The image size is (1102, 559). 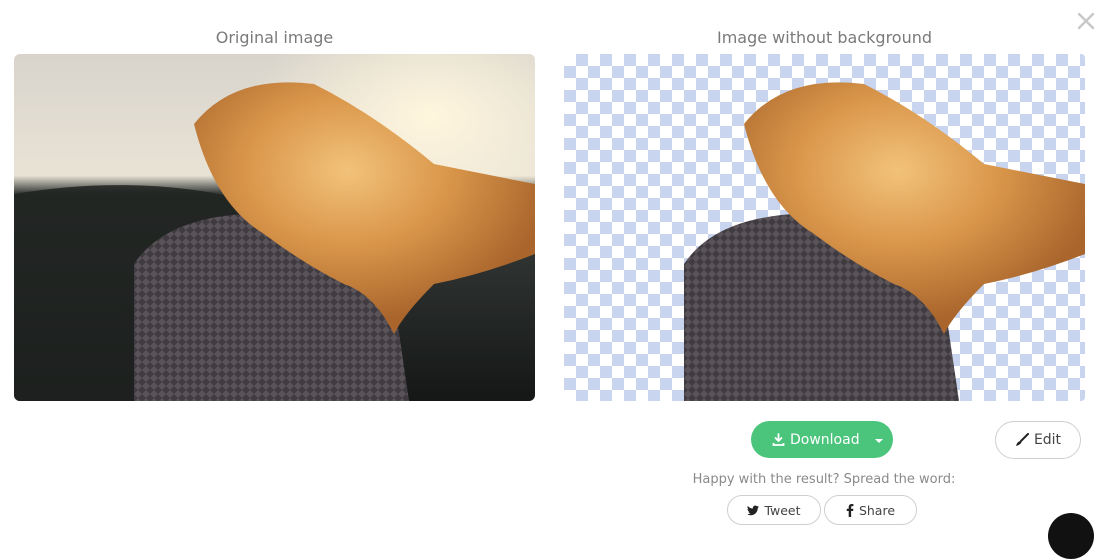 What do you see at coordinates (879, 442) in the screenshot?
I see `chevron-down-icon` at bounding box center [879, 442].